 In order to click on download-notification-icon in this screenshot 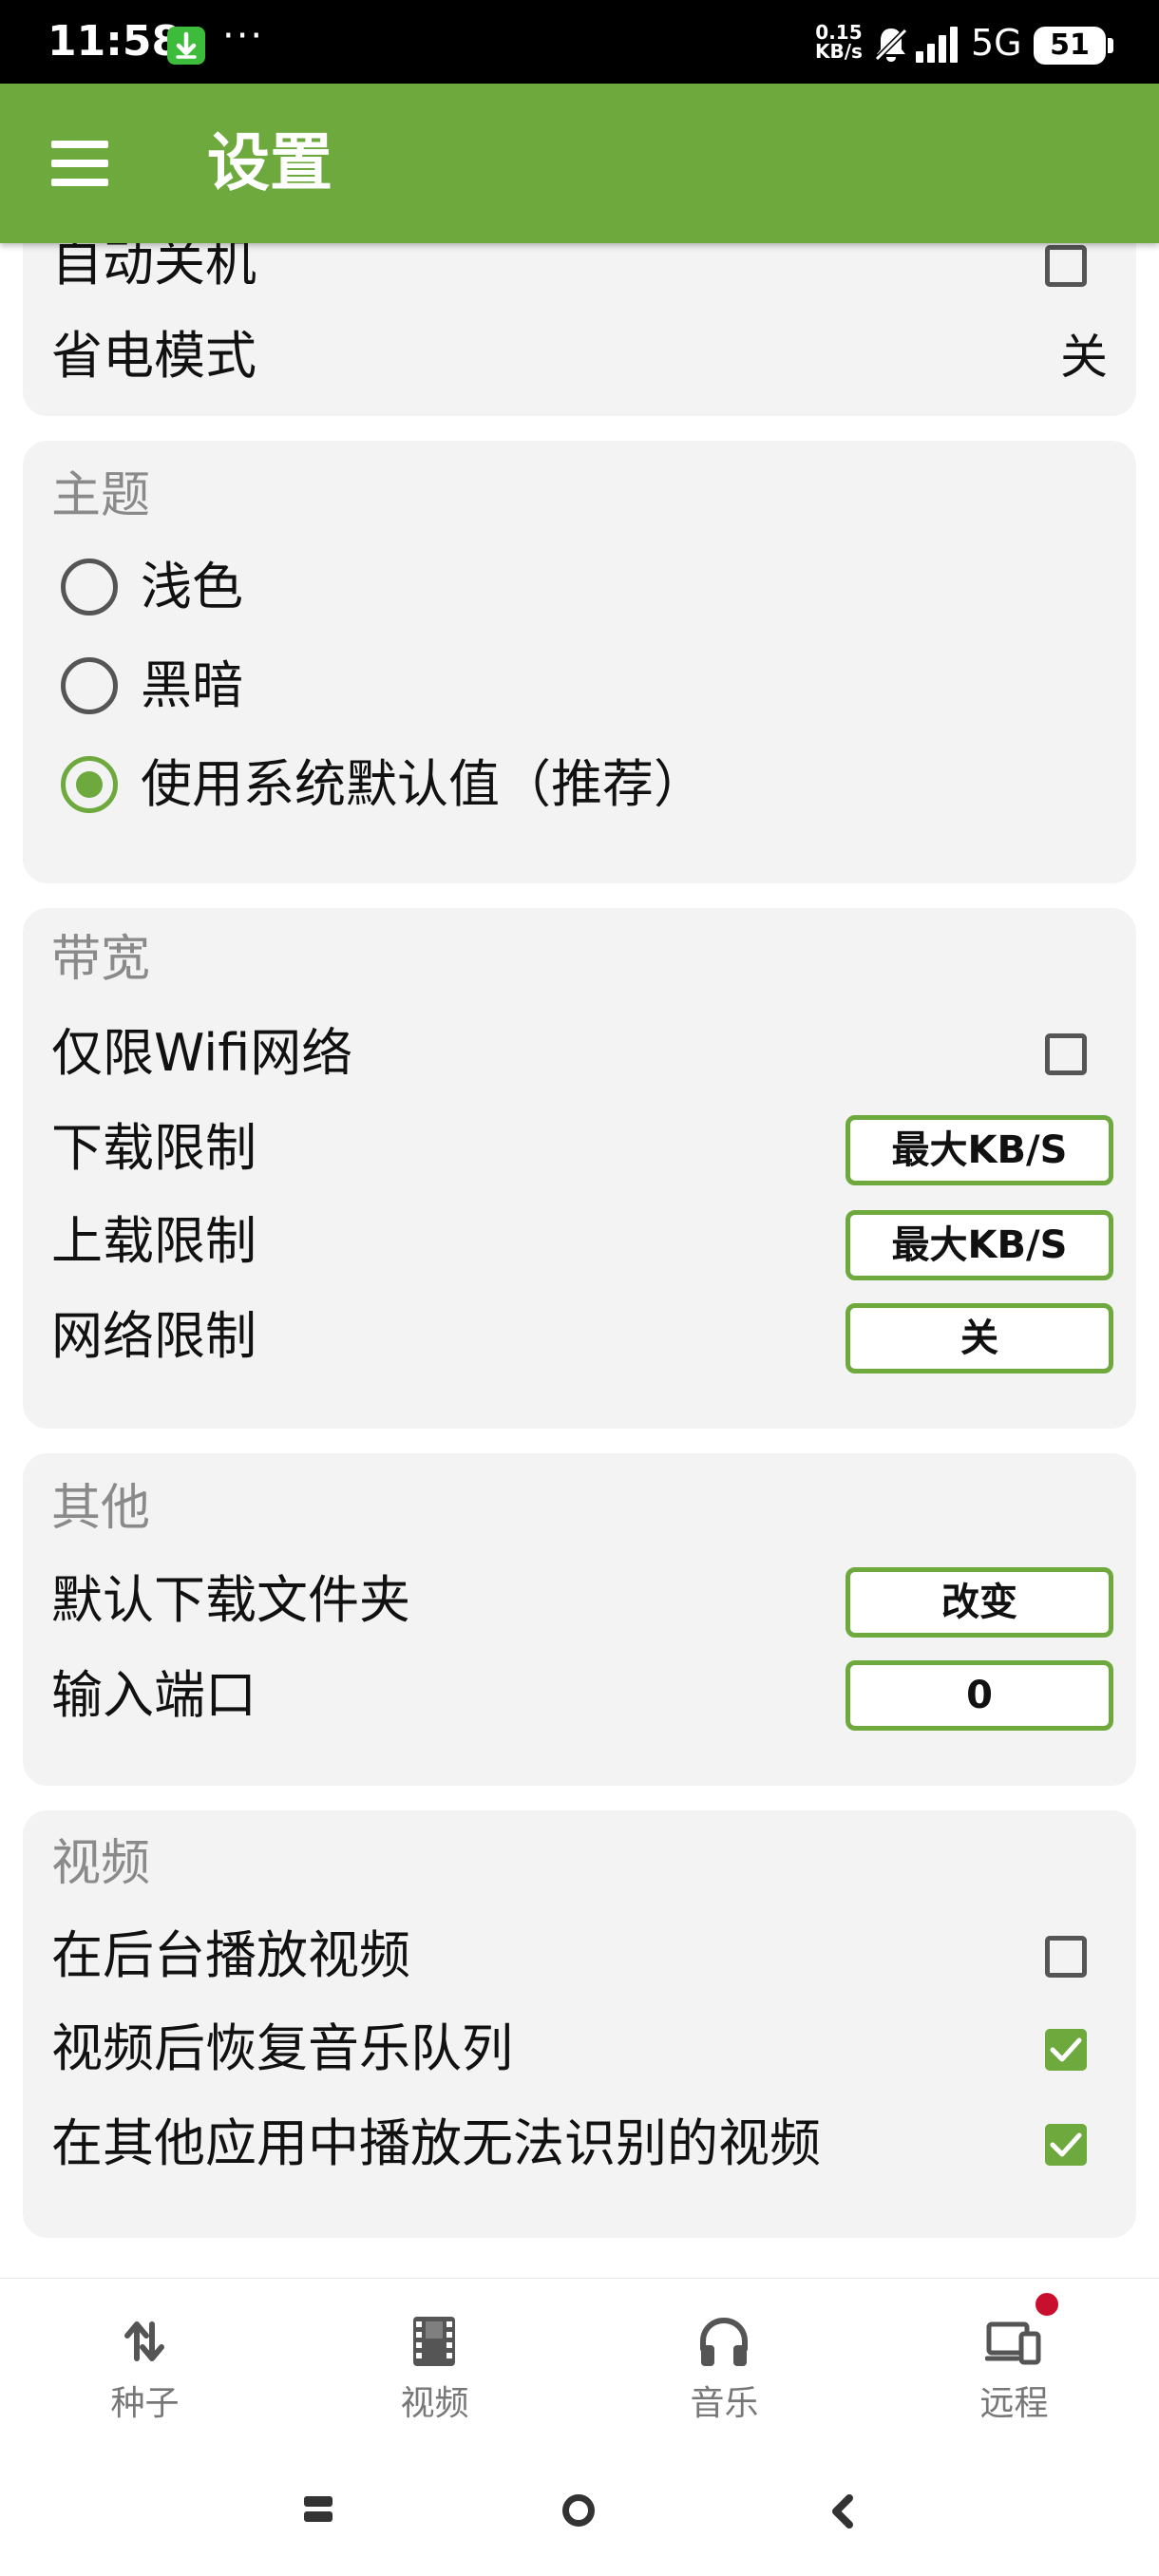, I will do `click(186, 46)`.